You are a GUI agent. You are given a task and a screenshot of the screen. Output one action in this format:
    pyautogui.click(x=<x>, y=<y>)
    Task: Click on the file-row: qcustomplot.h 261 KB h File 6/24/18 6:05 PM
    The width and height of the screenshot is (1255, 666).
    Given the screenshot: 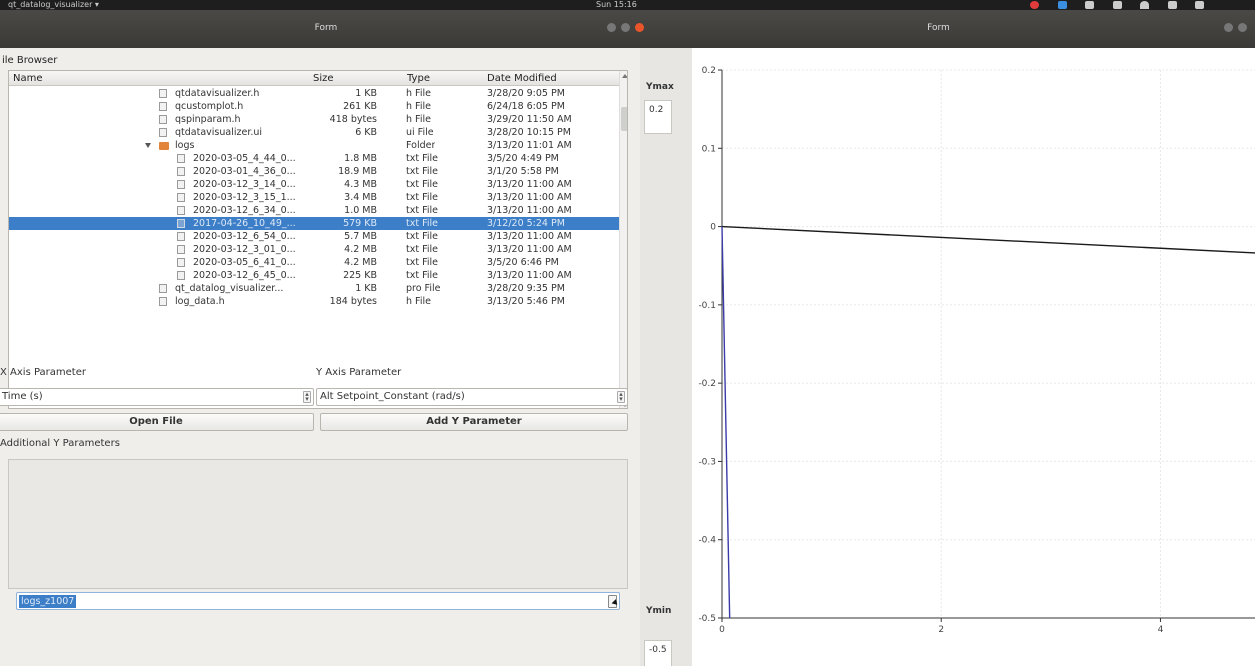 What is the action you would take?
    pyautogui.click(x=314, y=106)
    